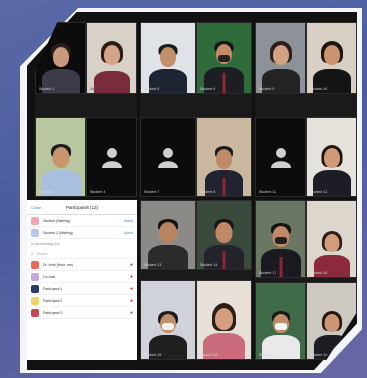  I want to click on video-tile: Student 20, so click(331, 321).